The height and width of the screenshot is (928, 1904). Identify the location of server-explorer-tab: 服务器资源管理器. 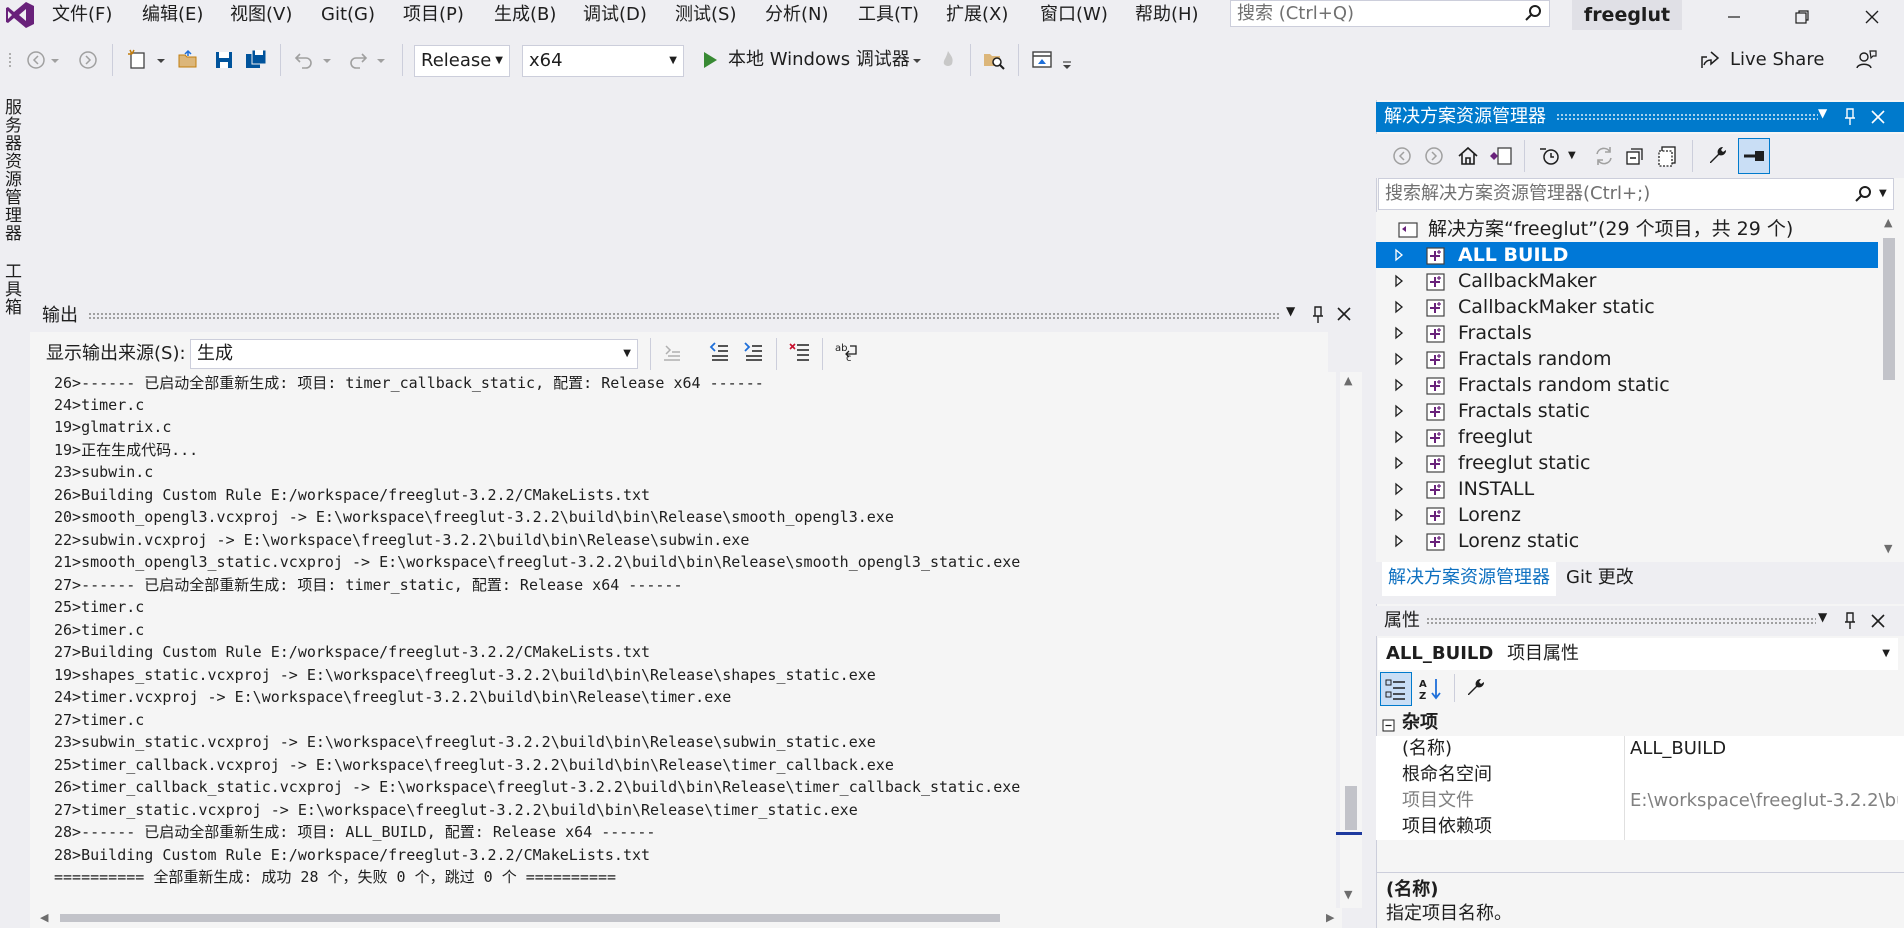
(12, 173).